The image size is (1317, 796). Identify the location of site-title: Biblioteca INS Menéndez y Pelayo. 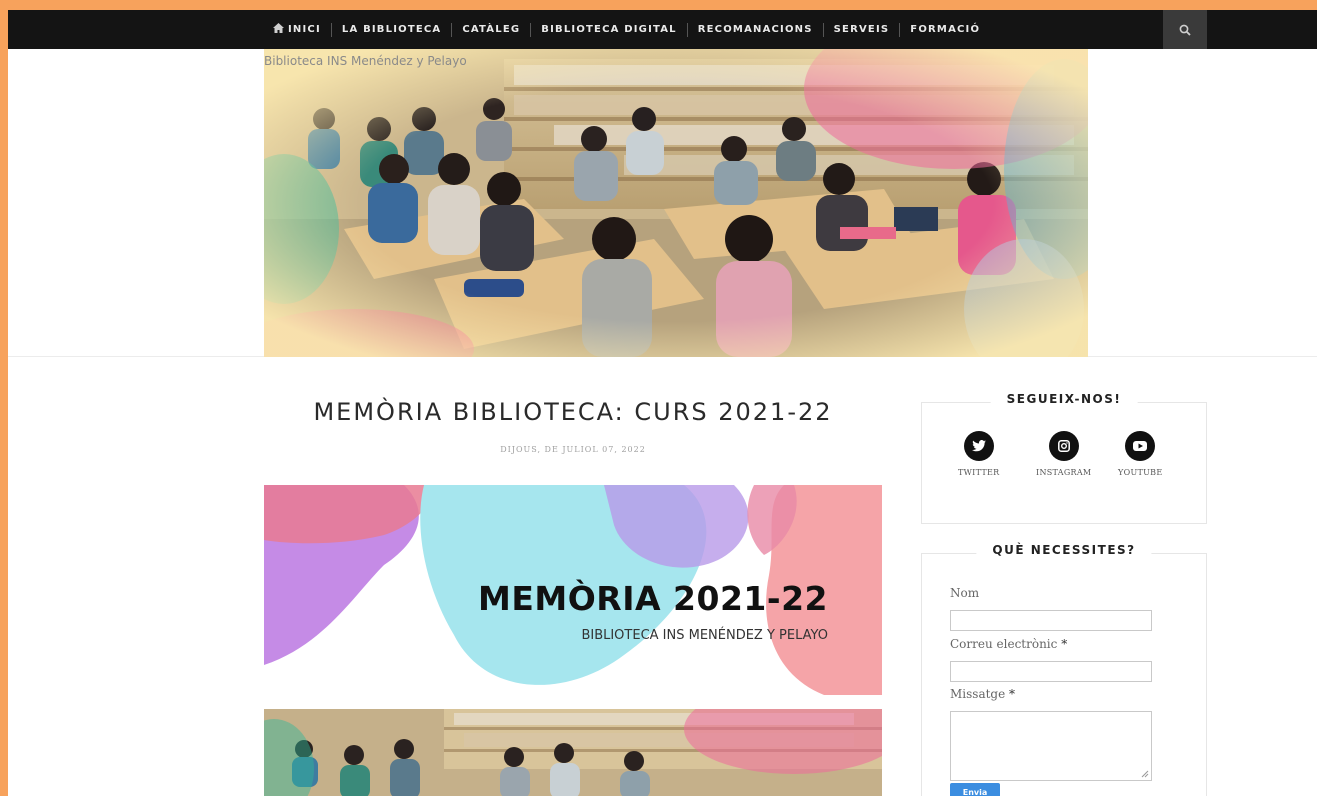
(365, 61).